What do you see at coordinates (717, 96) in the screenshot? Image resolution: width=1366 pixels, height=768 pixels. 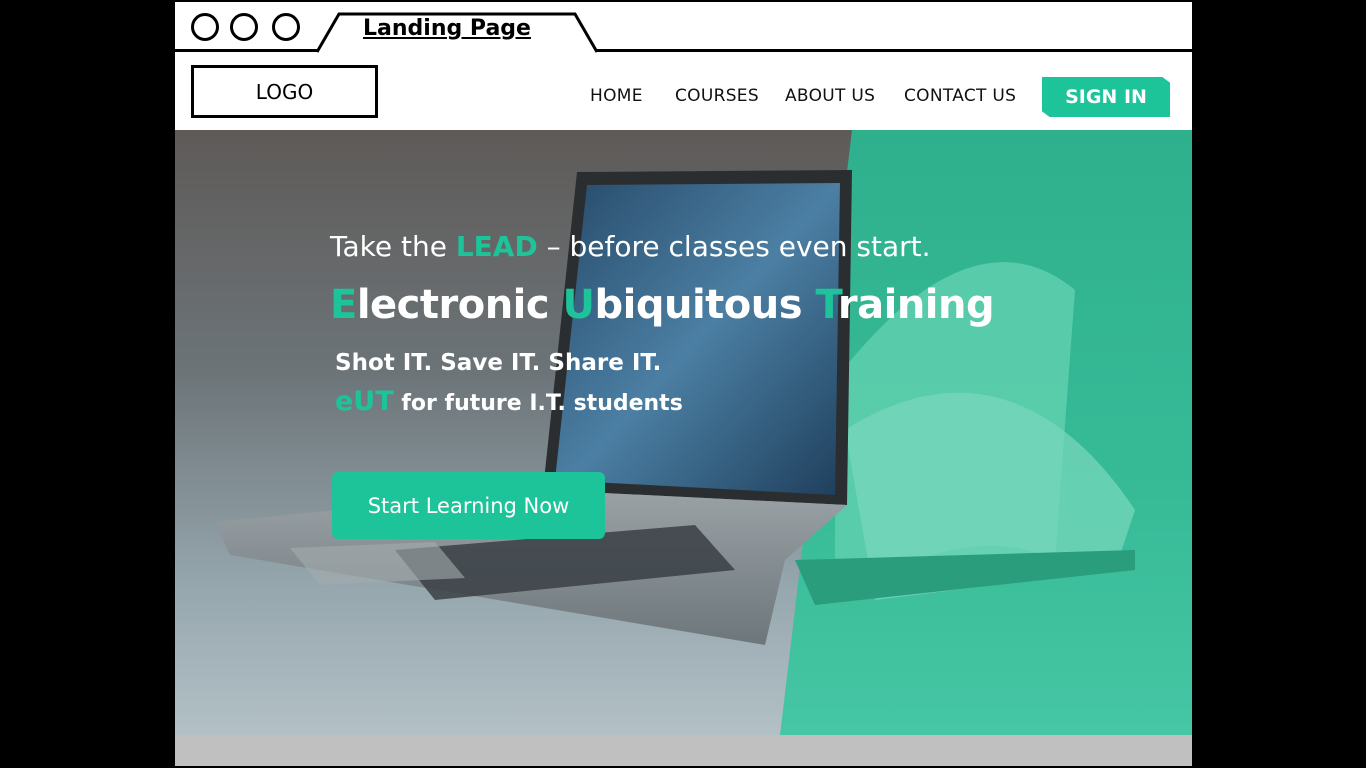 I see `nav-link-courses: COURSES` at bounding box center [717, 96].